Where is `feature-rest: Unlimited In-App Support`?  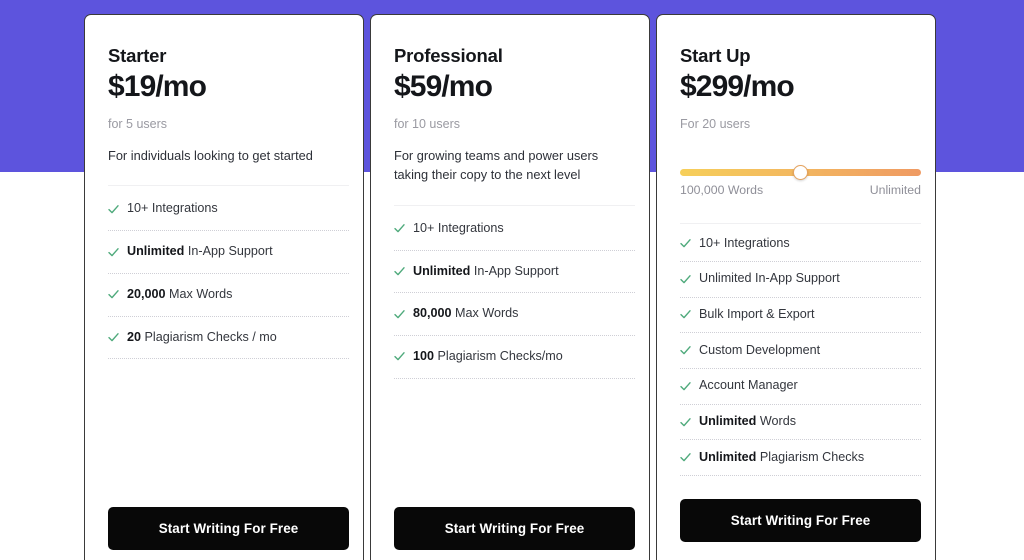 feature-rest: Unlimited In-App Support is located at coordinates (769, 278).